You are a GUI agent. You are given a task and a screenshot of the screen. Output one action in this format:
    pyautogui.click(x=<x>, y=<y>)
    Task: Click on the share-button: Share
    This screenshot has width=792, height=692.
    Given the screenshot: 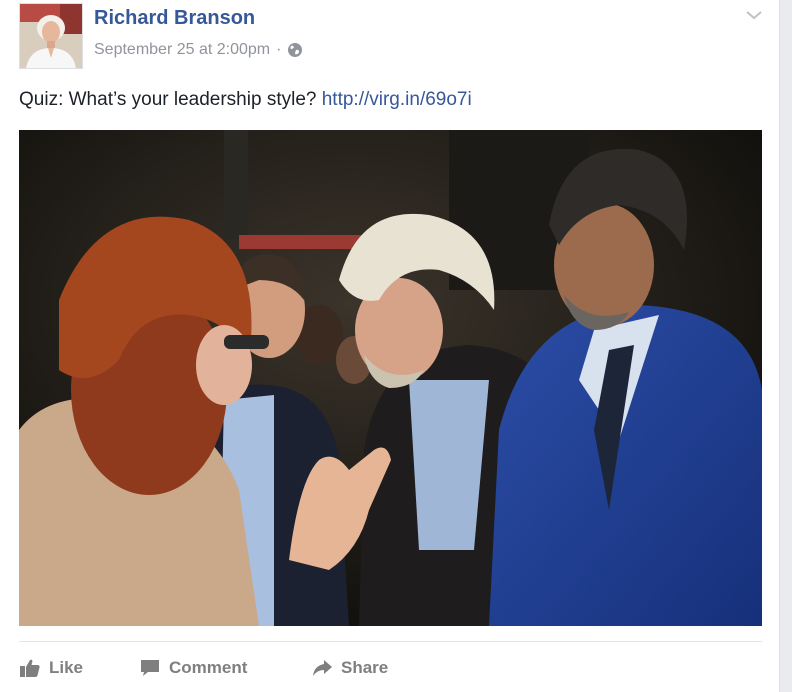 What is the action you would take?
    pyautogui.click(x=349, y=668)
    